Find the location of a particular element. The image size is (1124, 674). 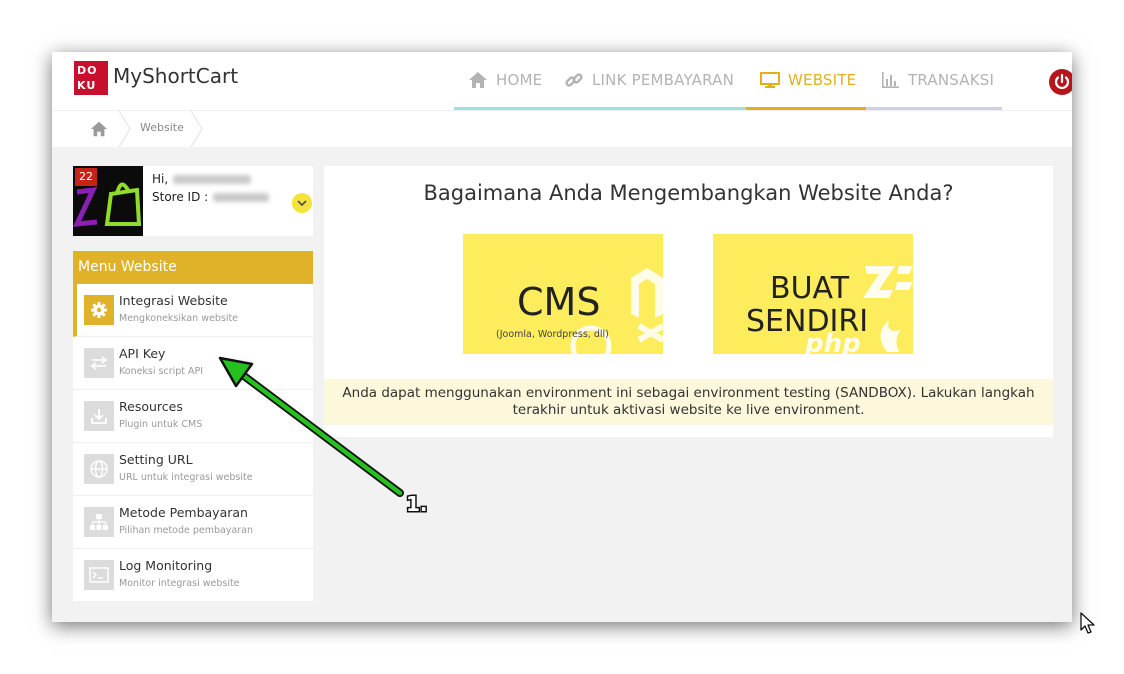

annotation-arrow: 1. is located at coordinates (323, 437).